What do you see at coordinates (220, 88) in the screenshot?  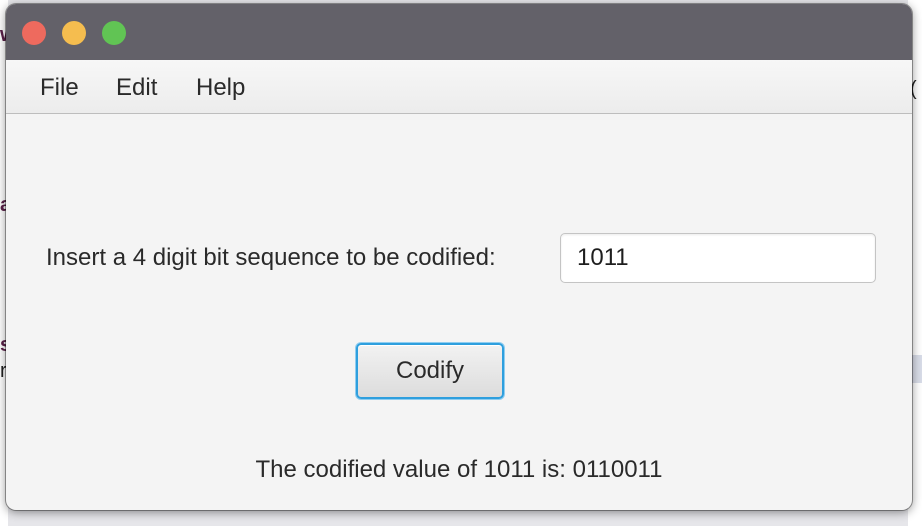 I see `menu-help: Help` at bounding box center [220, 88].